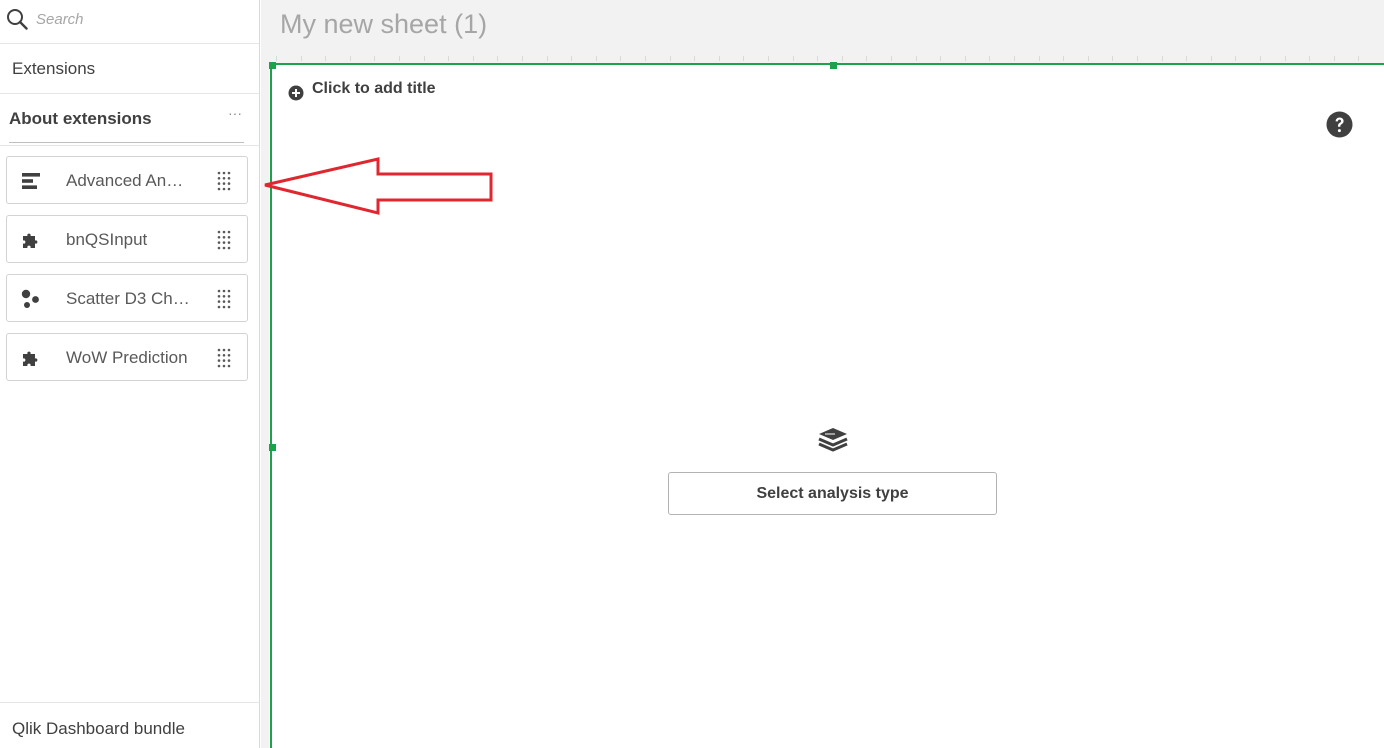 The image size is (1384, 748). Describe the element at coordinates (30, 298) in the screenshot. I see `scatter-icon` at that location.